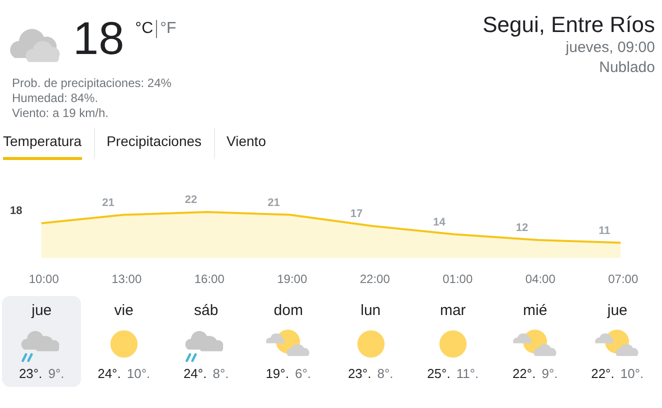  I want to click on date-time: jueves, 09:00, so click(609, 48).